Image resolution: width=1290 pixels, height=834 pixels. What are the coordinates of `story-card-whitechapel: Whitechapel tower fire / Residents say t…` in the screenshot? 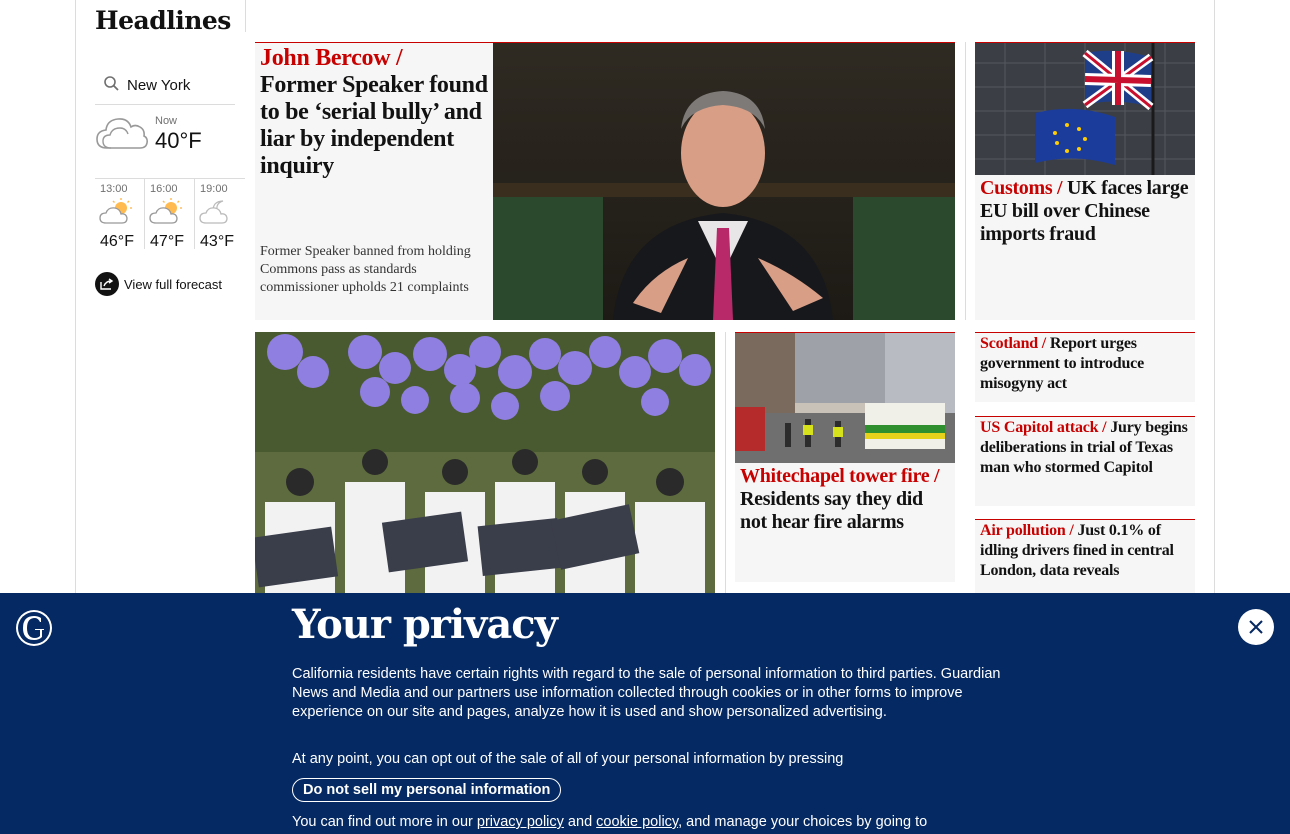 It's located at (845, 457).